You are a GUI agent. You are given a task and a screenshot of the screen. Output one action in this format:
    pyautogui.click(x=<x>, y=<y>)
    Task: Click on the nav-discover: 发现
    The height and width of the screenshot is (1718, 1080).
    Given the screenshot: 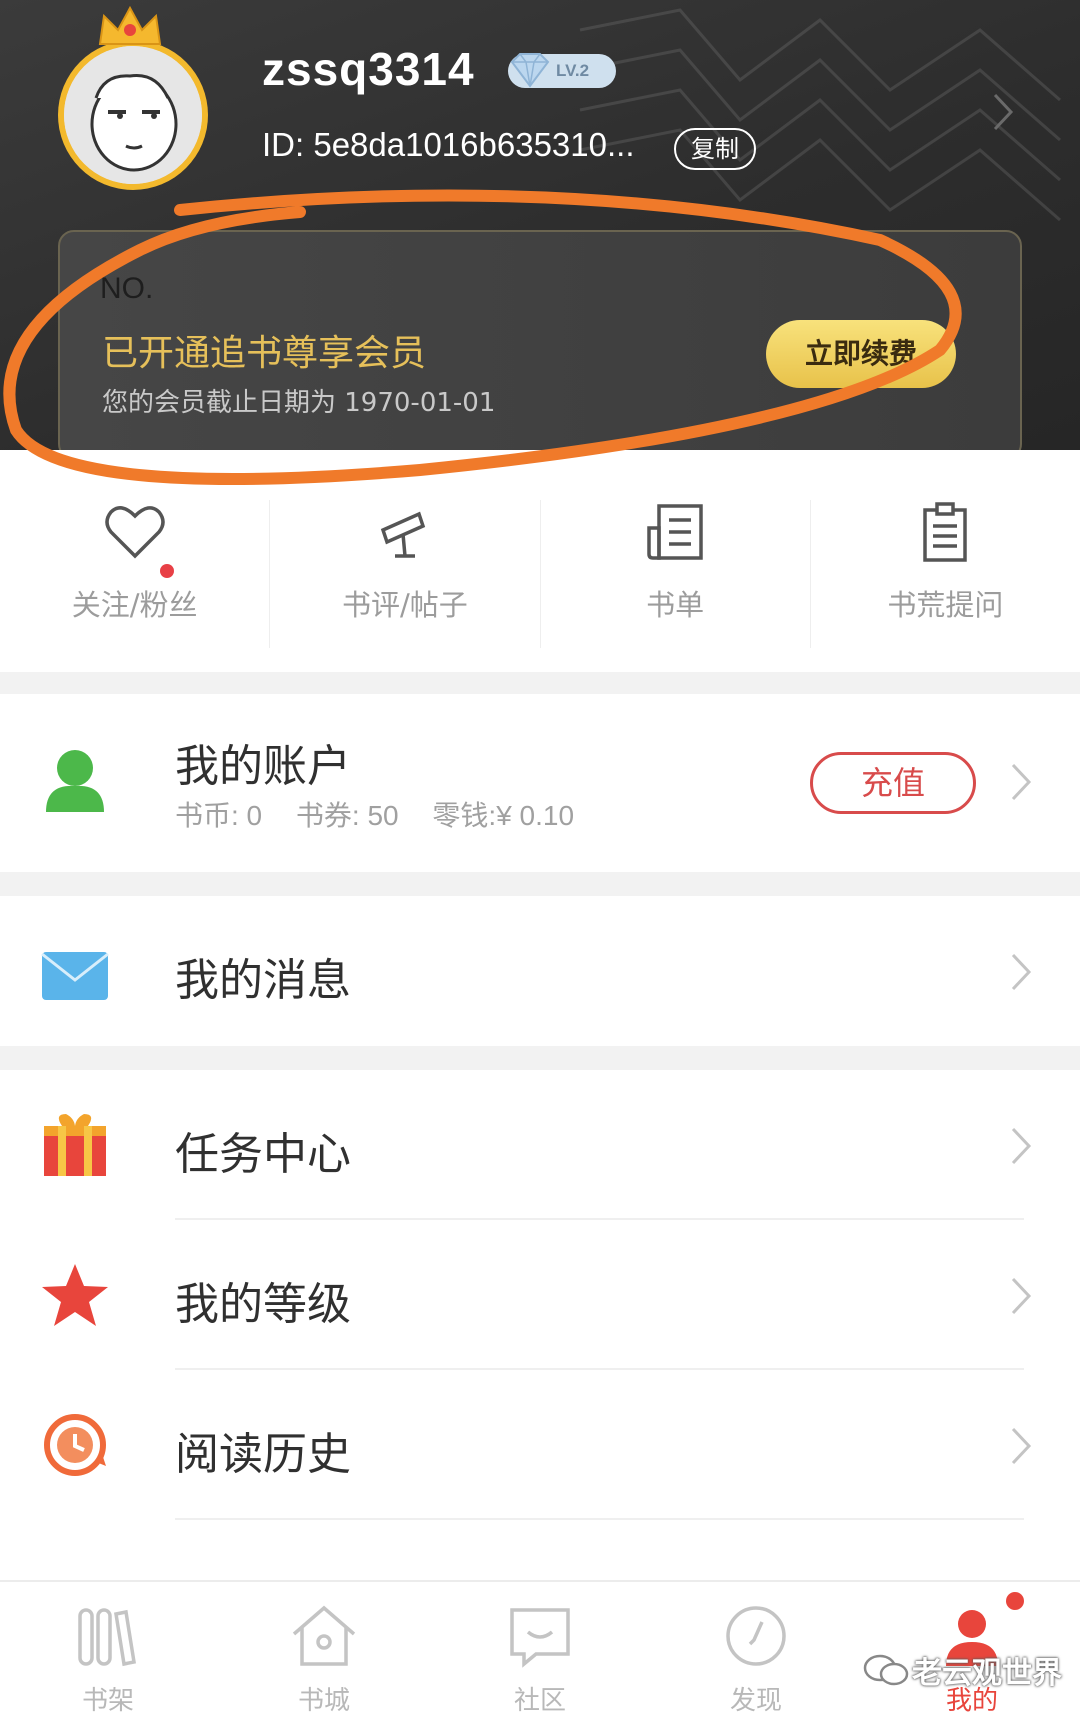 What is the action you would take?
    pyautogui.click(x=756, y=1650)
    